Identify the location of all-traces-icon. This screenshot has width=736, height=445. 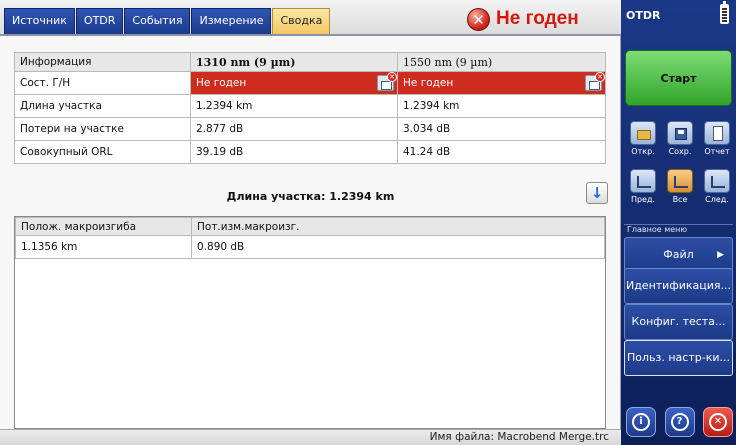
(680, 181).